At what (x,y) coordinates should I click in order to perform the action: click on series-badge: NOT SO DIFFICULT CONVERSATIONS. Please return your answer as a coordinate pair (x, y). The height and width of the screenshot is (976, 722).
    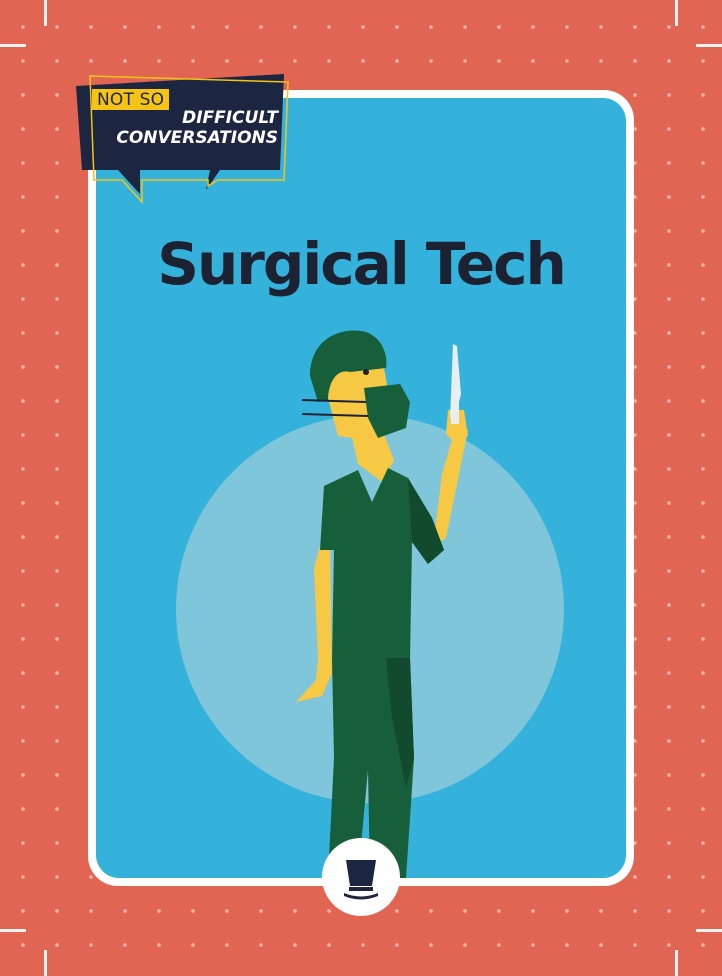
    Looking at the image, I should click on (185, 139).